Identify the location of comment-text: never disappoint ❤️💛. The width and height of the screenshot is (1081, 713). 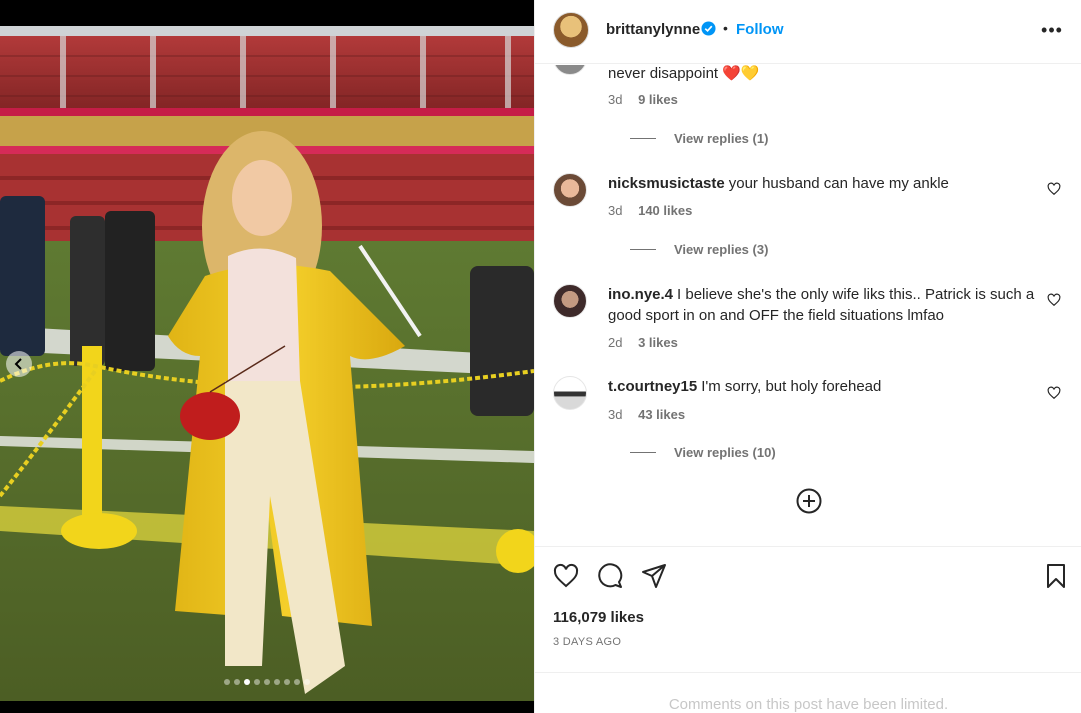
(684, 73).